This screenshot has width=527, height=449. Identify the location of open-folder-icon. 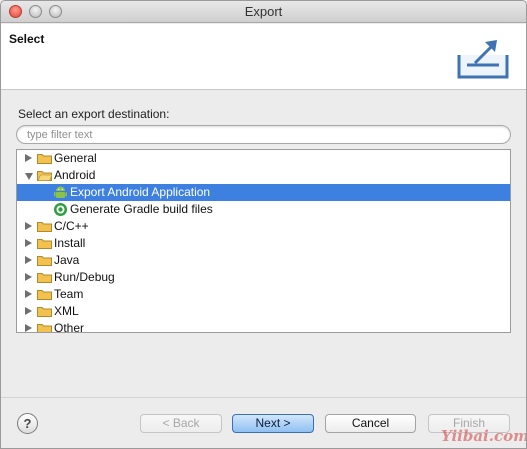
(44, 176).